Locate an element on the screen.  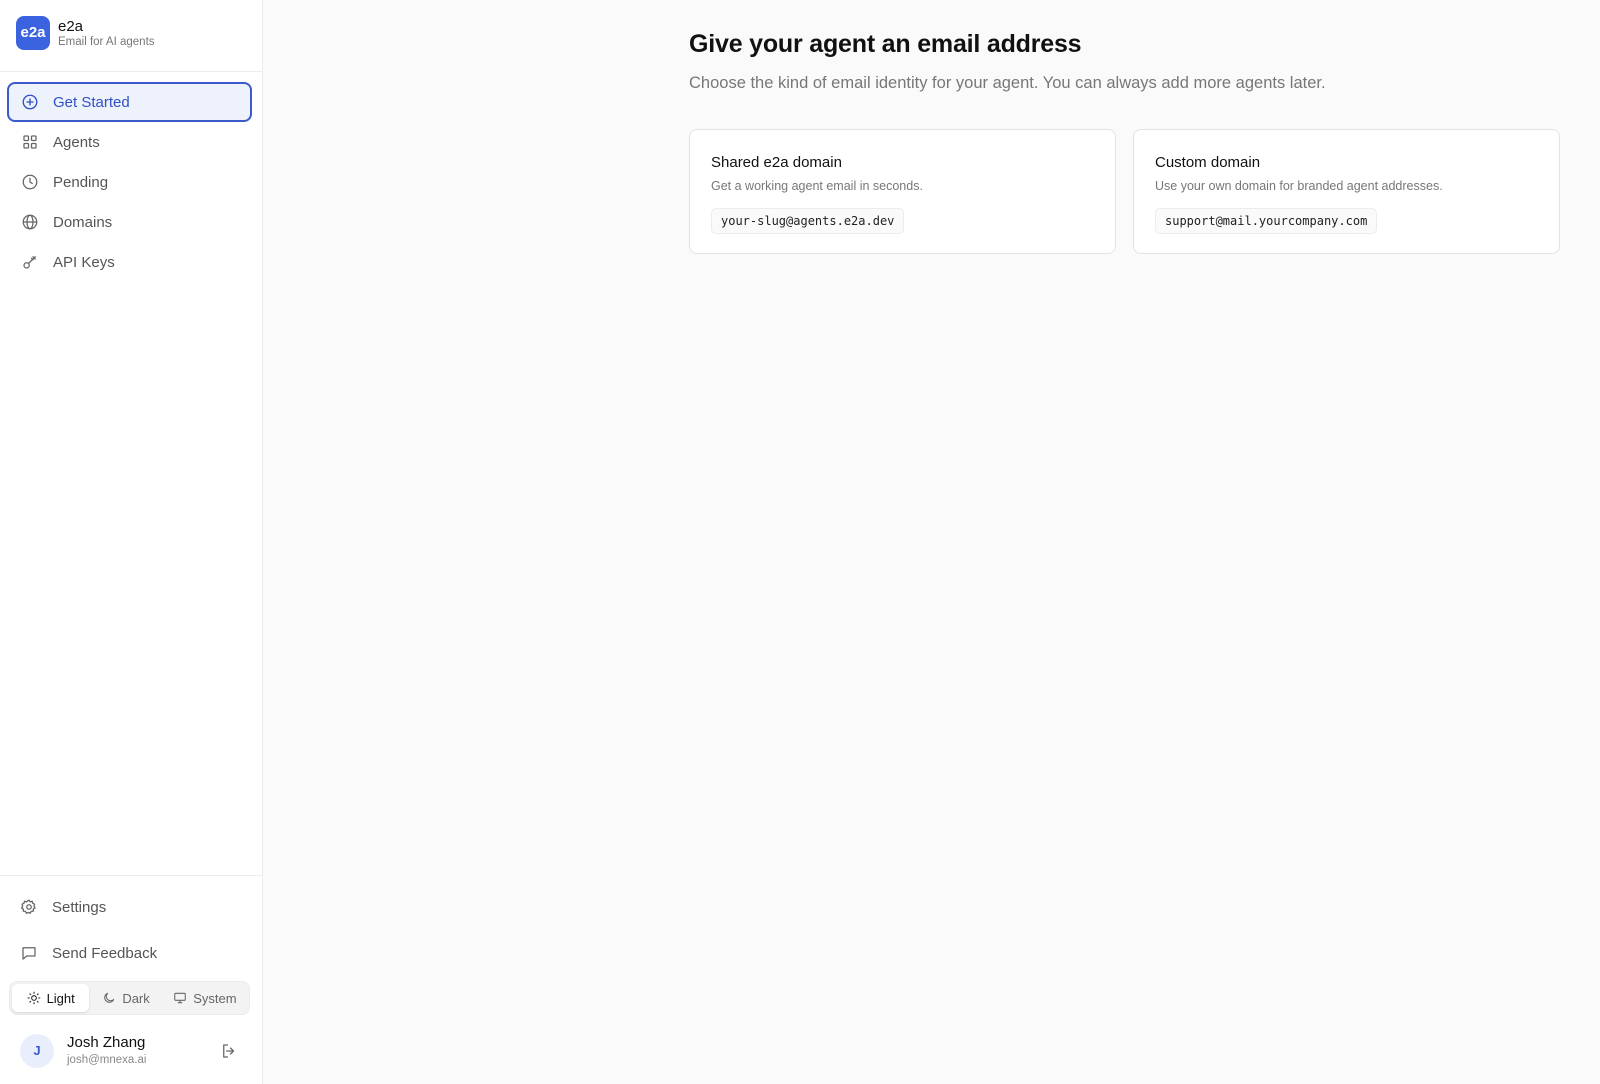
example-address: your-slug@agents.e2a.dev is located at coordinates (808, 221).